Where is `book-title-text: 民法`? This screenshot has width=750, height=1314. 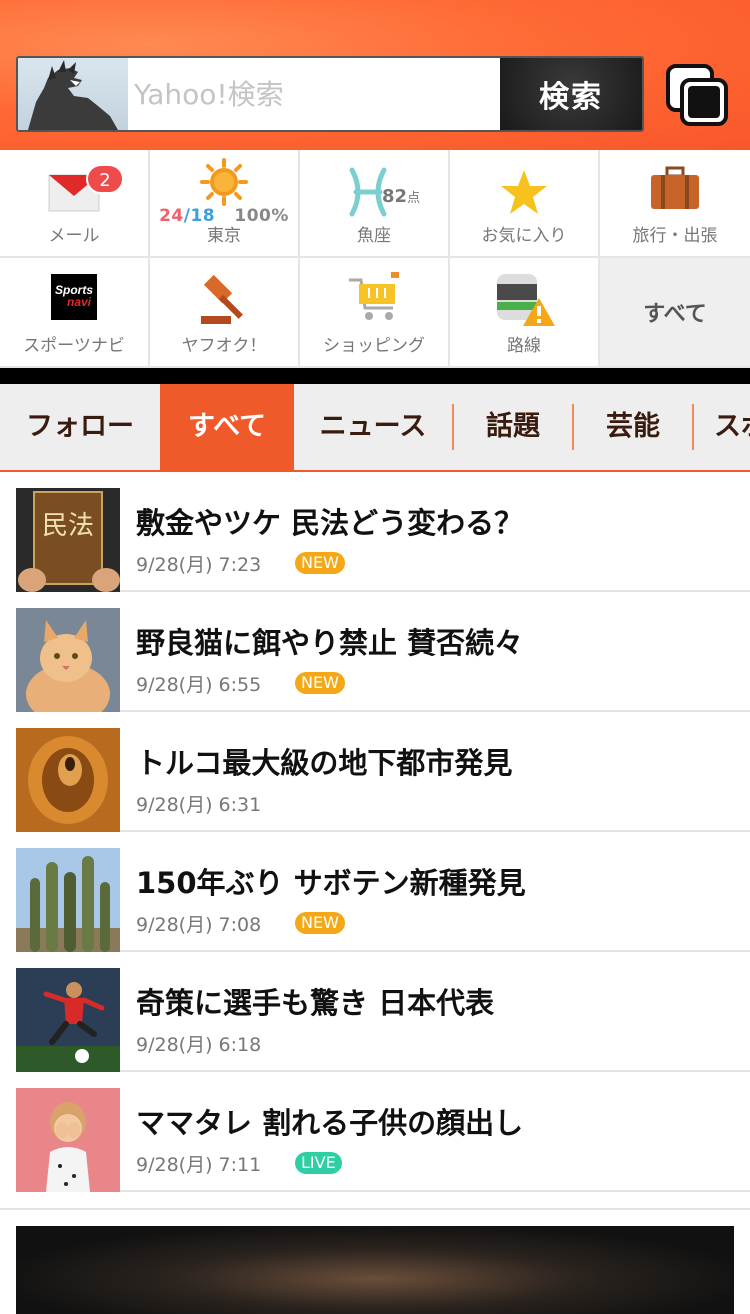
book-title-text: 民法 is located at coordinates (68, 526).